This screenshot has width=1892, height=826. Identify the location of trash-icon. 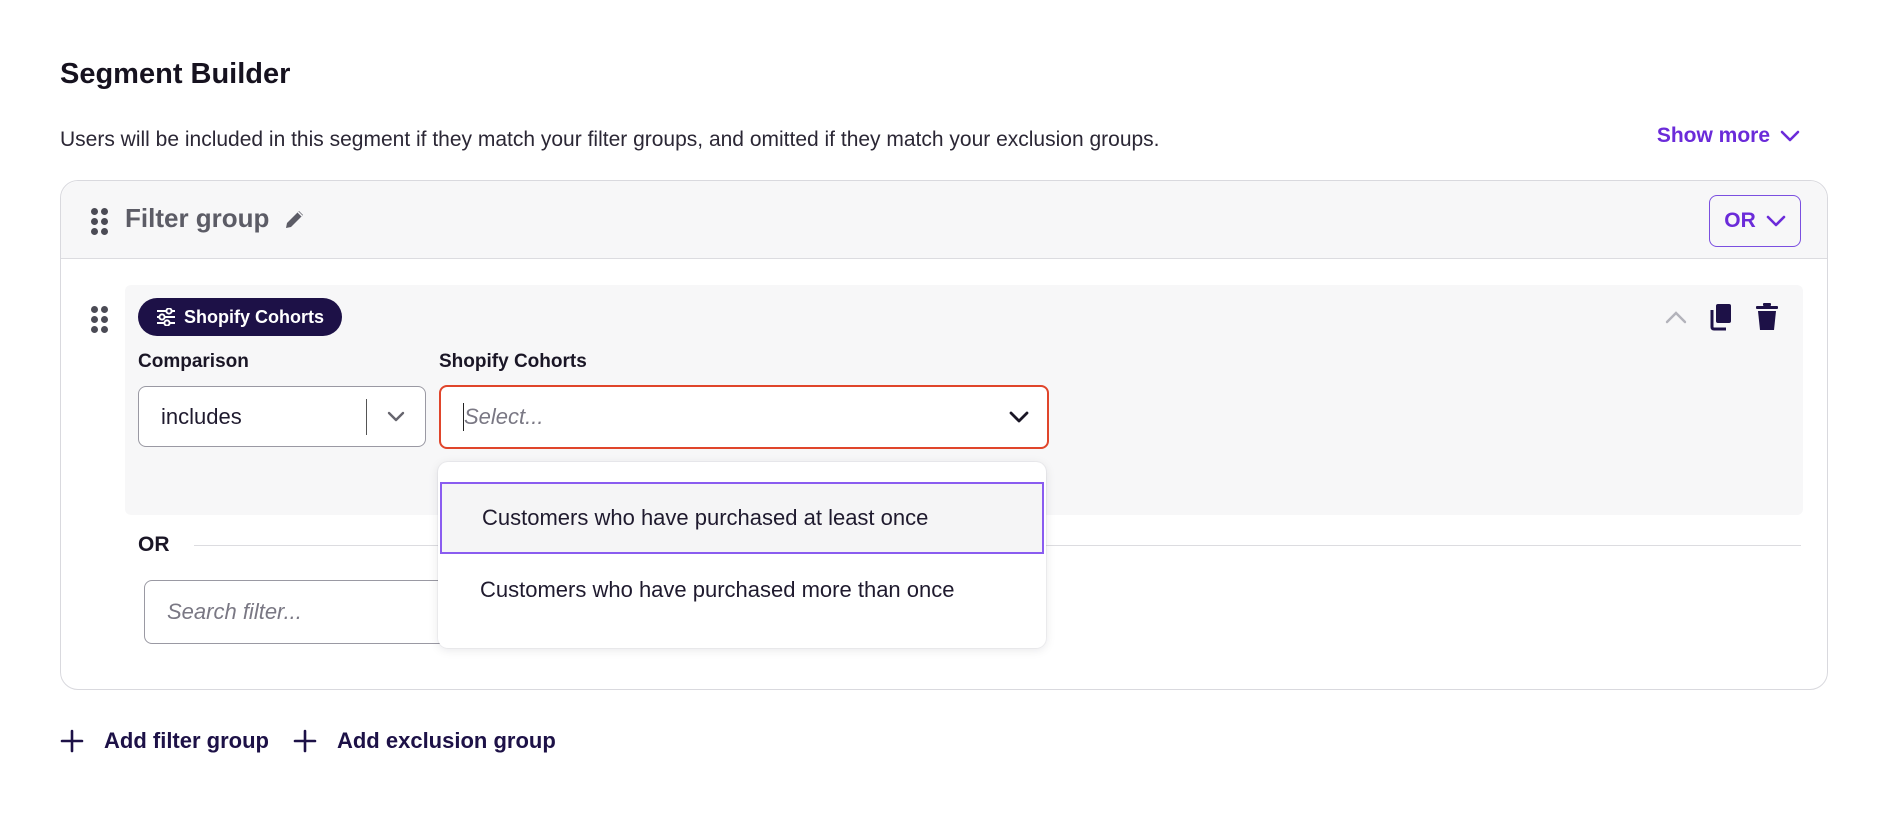
(1767, 317).